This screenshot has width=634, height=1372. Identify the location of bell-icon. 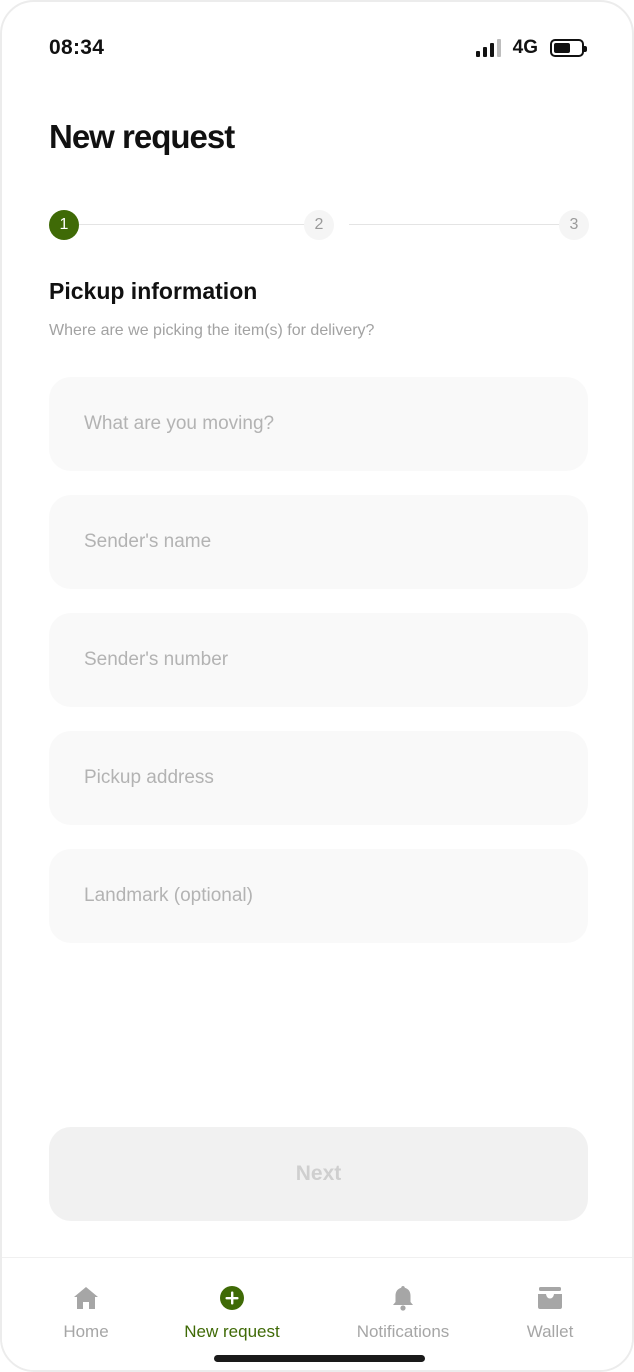
(403, 1298).